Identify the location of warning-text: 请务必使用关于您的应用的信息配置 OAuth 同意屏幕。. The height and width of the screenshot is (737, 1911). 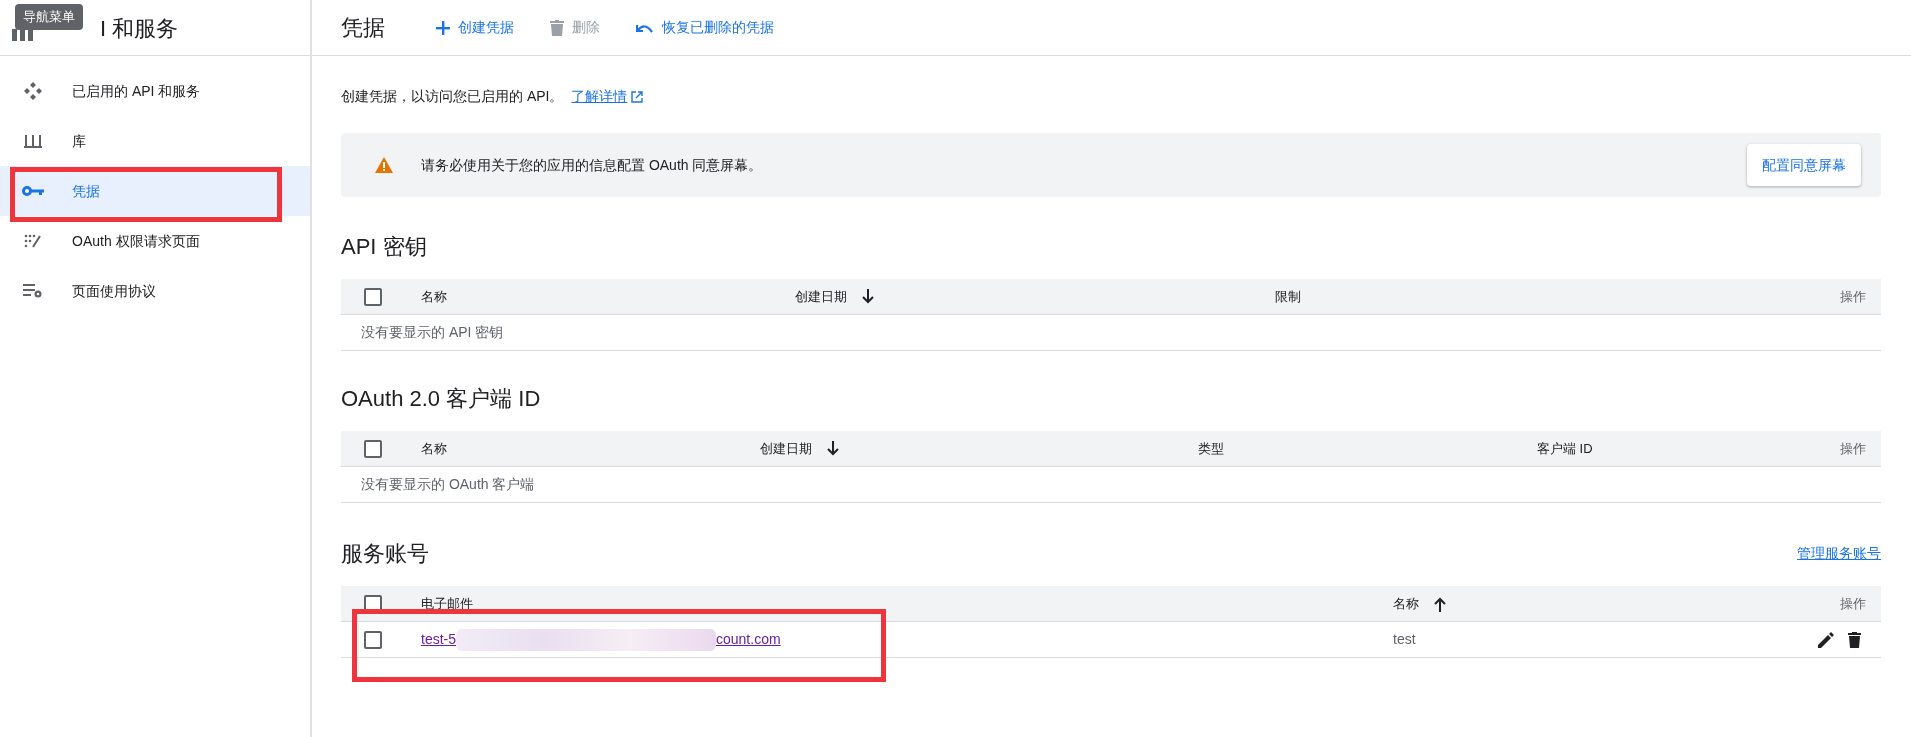
(592, 165).